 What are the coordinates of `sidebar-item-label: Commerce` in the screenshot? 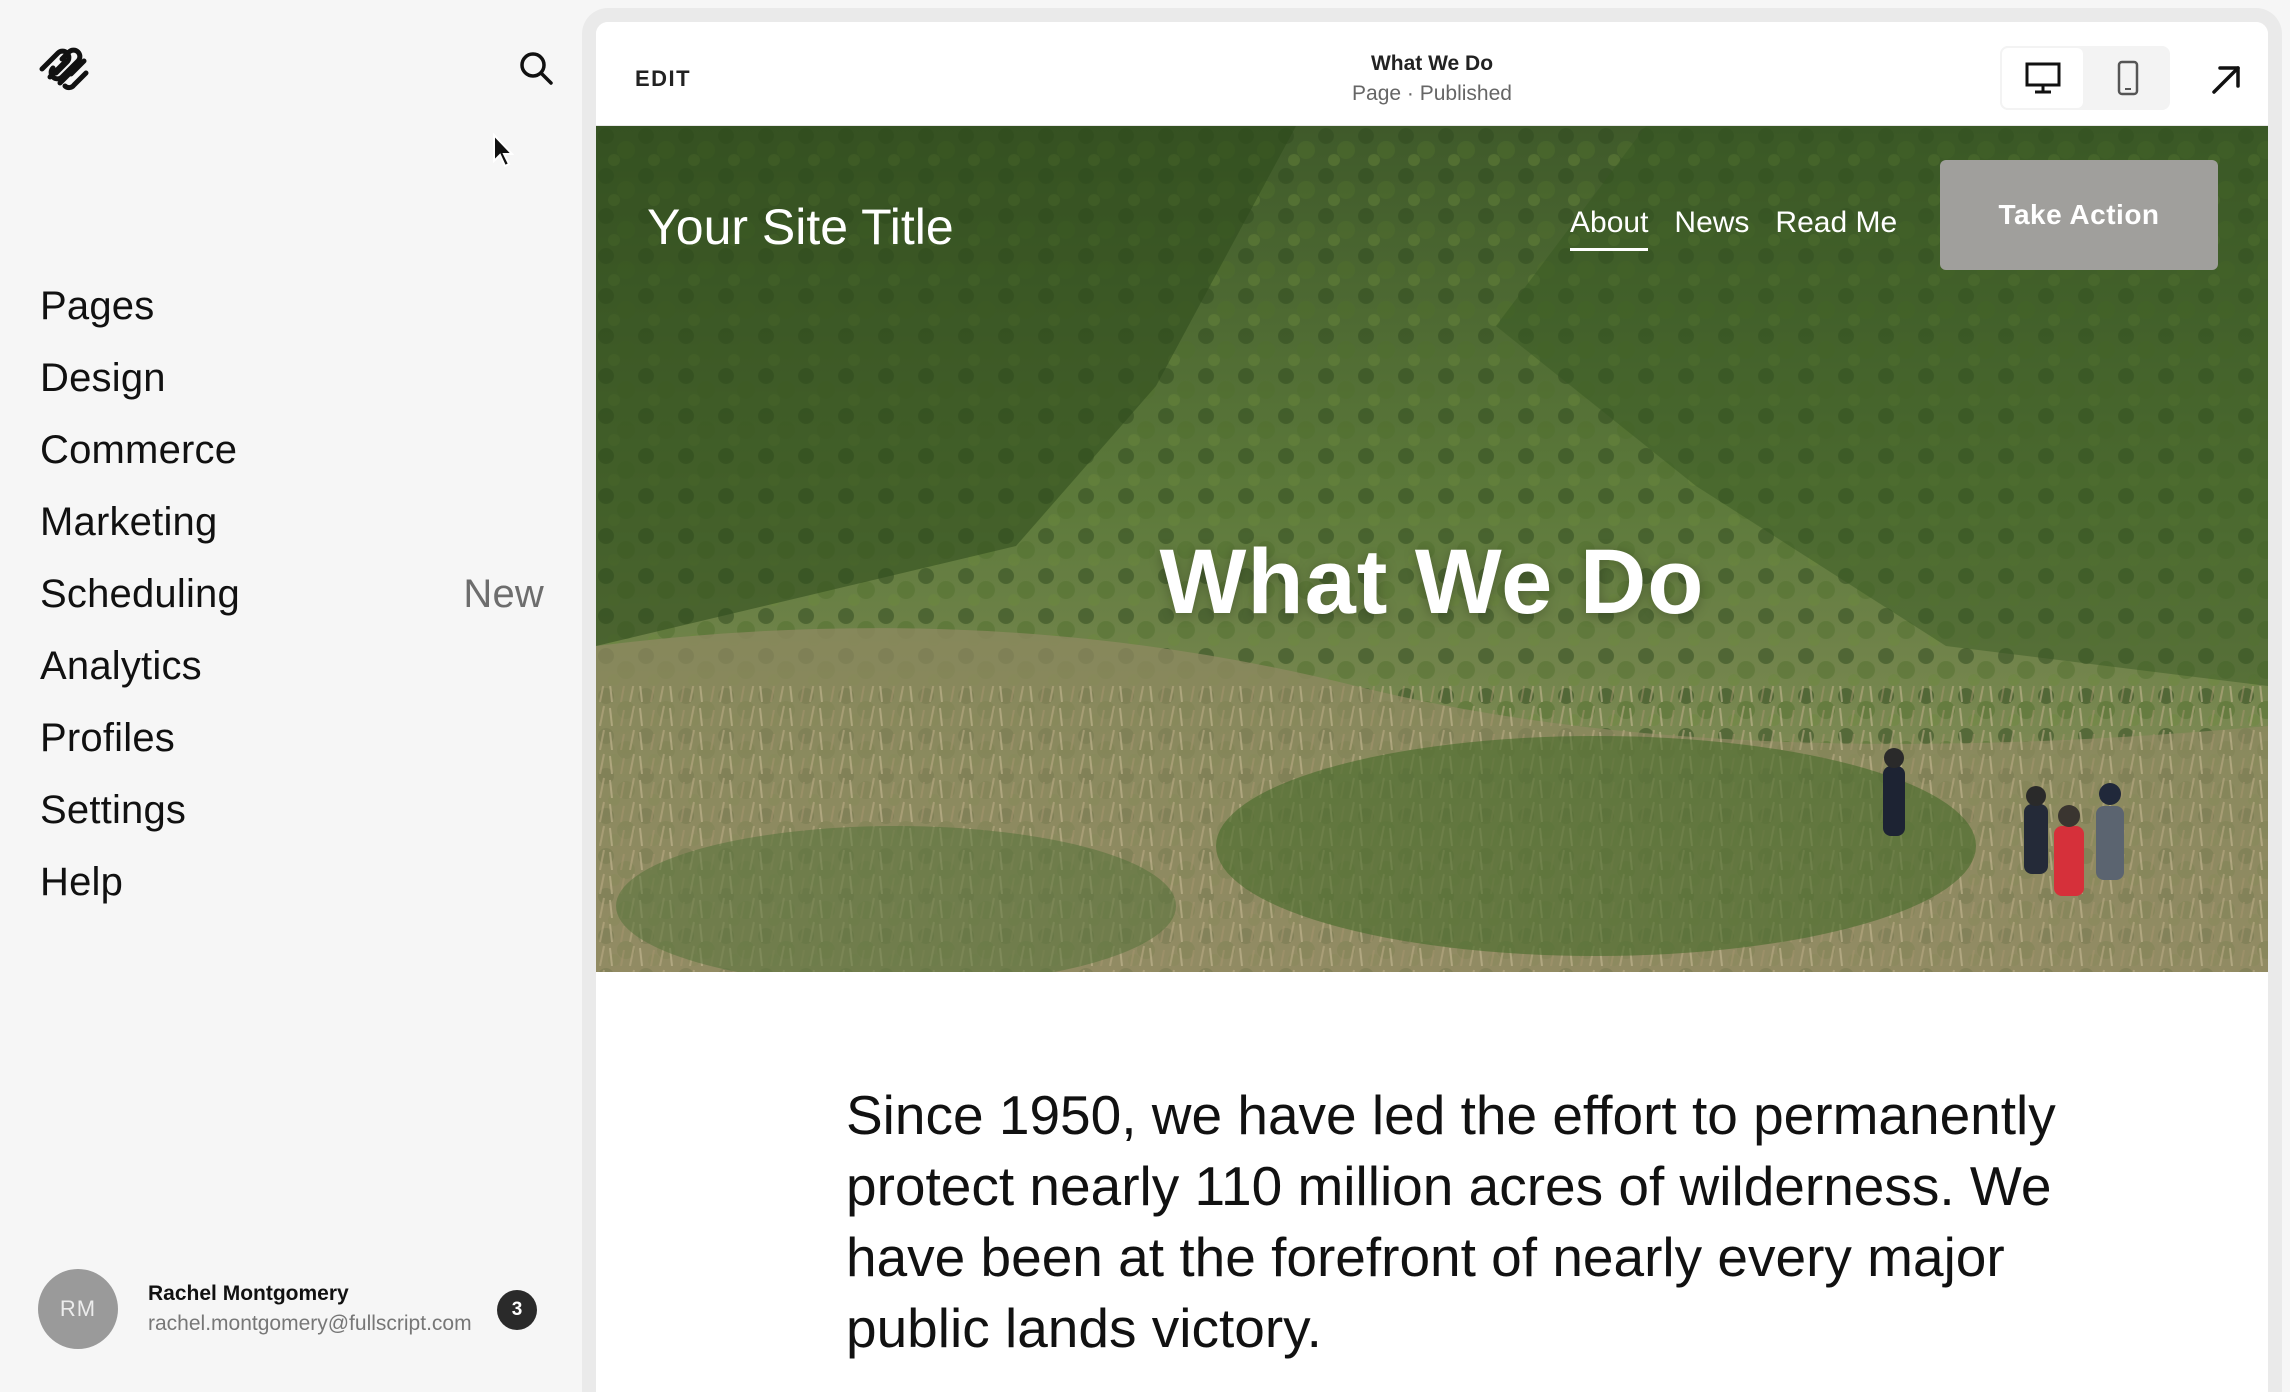 It's located at (139, 449).